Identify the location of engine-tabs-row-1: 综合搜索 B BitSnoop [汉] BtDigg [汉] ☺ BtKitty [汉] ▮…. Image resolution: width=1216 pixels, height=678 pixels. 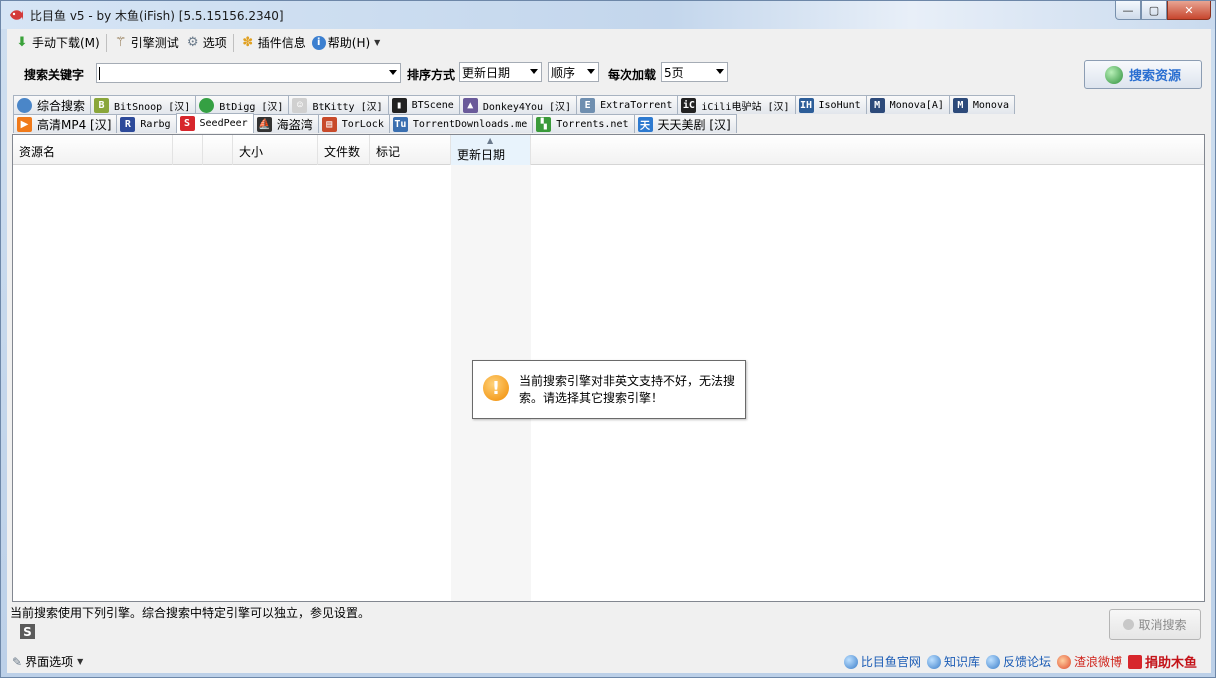
(608, 104).